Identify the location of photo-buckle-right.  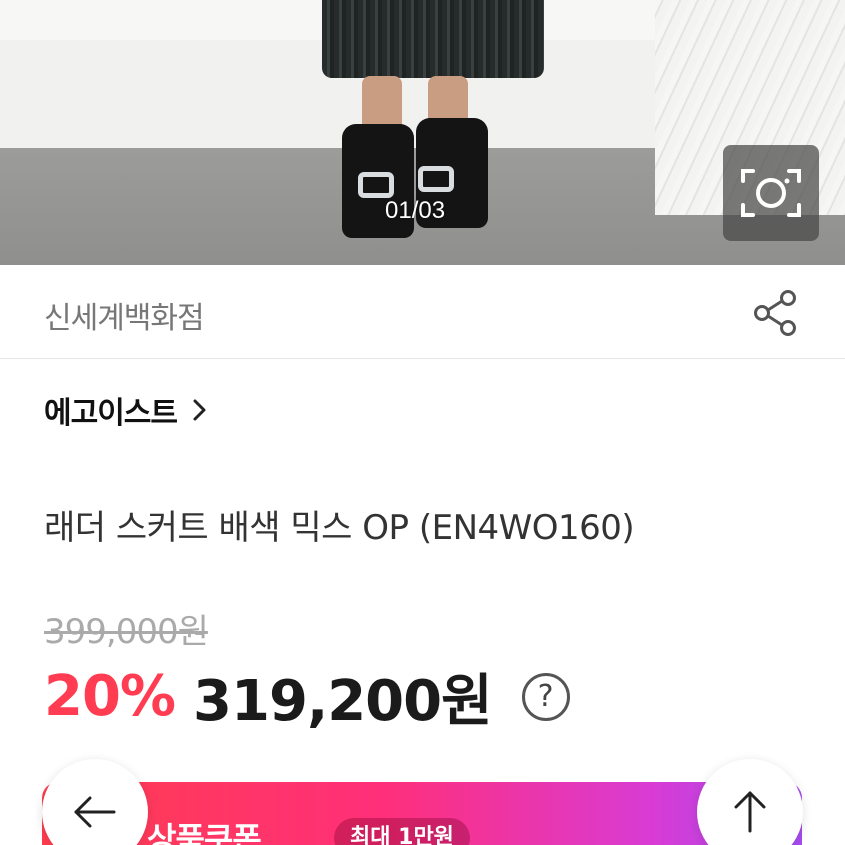
(436, 179).